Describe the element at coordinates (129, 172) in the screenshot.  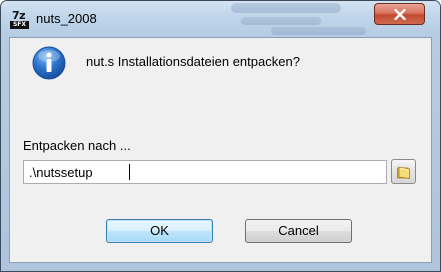
I see `text-caret` at that location.